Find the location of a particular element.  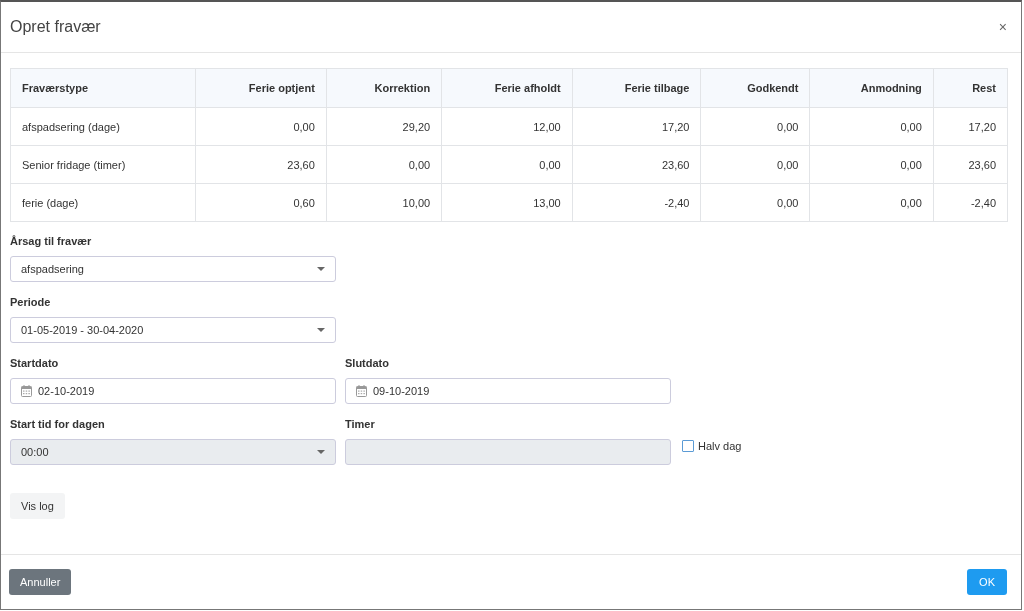

table-cell: 12,00 is located at coordinates (507, 126).